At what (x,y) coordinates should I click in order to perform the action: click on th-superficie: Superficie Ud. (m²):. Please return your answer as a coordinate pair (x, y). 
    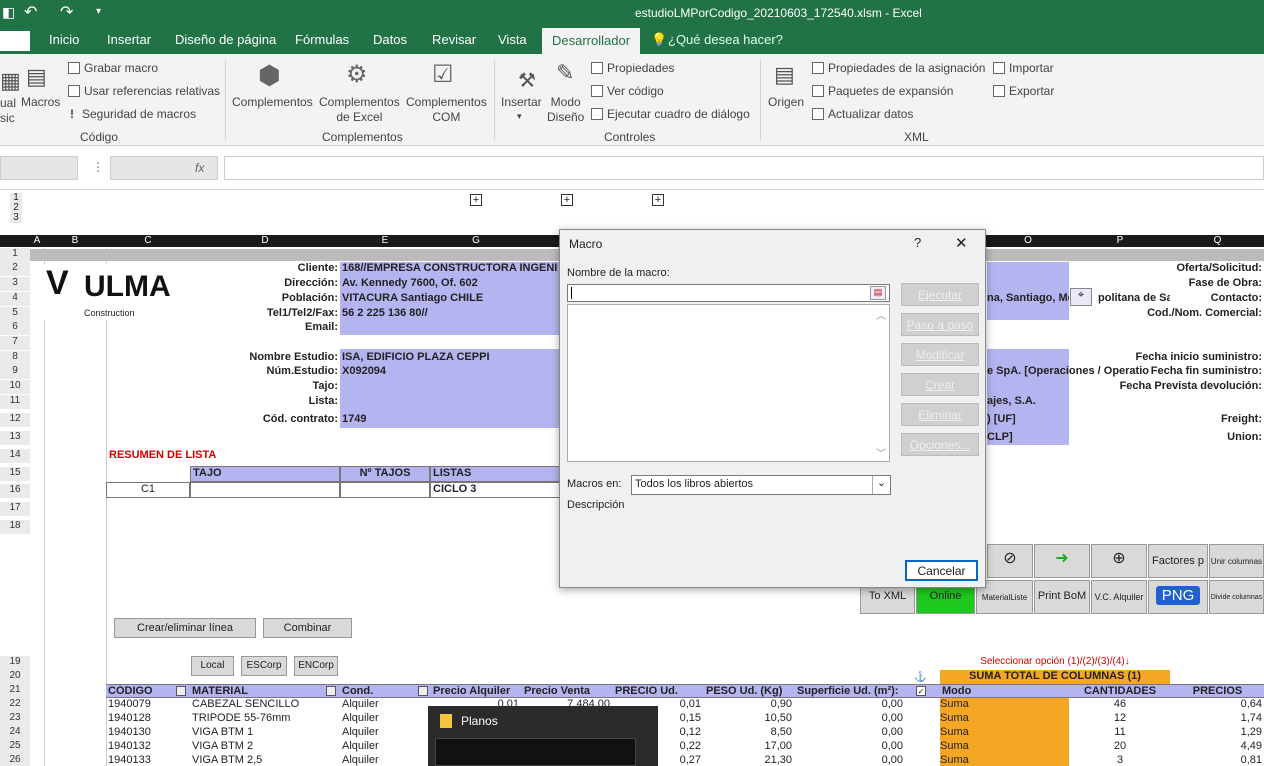
    Looking at the image, I should click on (852, 691).